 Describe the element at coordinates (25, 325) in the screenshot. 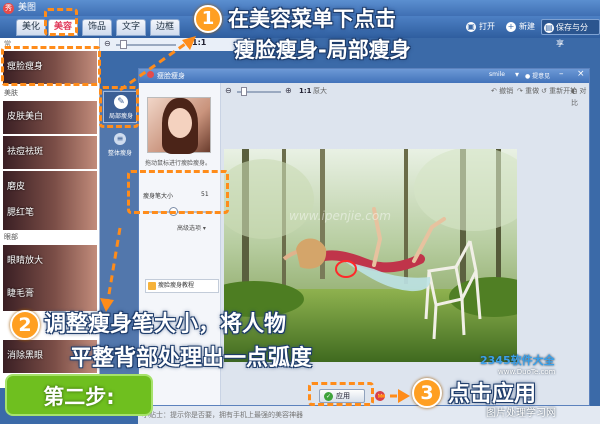

I see `step2-number-badge: 2` at that location.